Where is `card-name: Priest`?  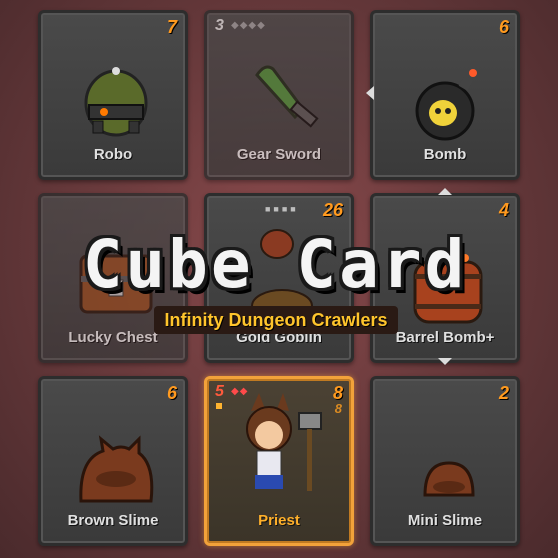 card-name: Priest is located at coordinates (279, 520).